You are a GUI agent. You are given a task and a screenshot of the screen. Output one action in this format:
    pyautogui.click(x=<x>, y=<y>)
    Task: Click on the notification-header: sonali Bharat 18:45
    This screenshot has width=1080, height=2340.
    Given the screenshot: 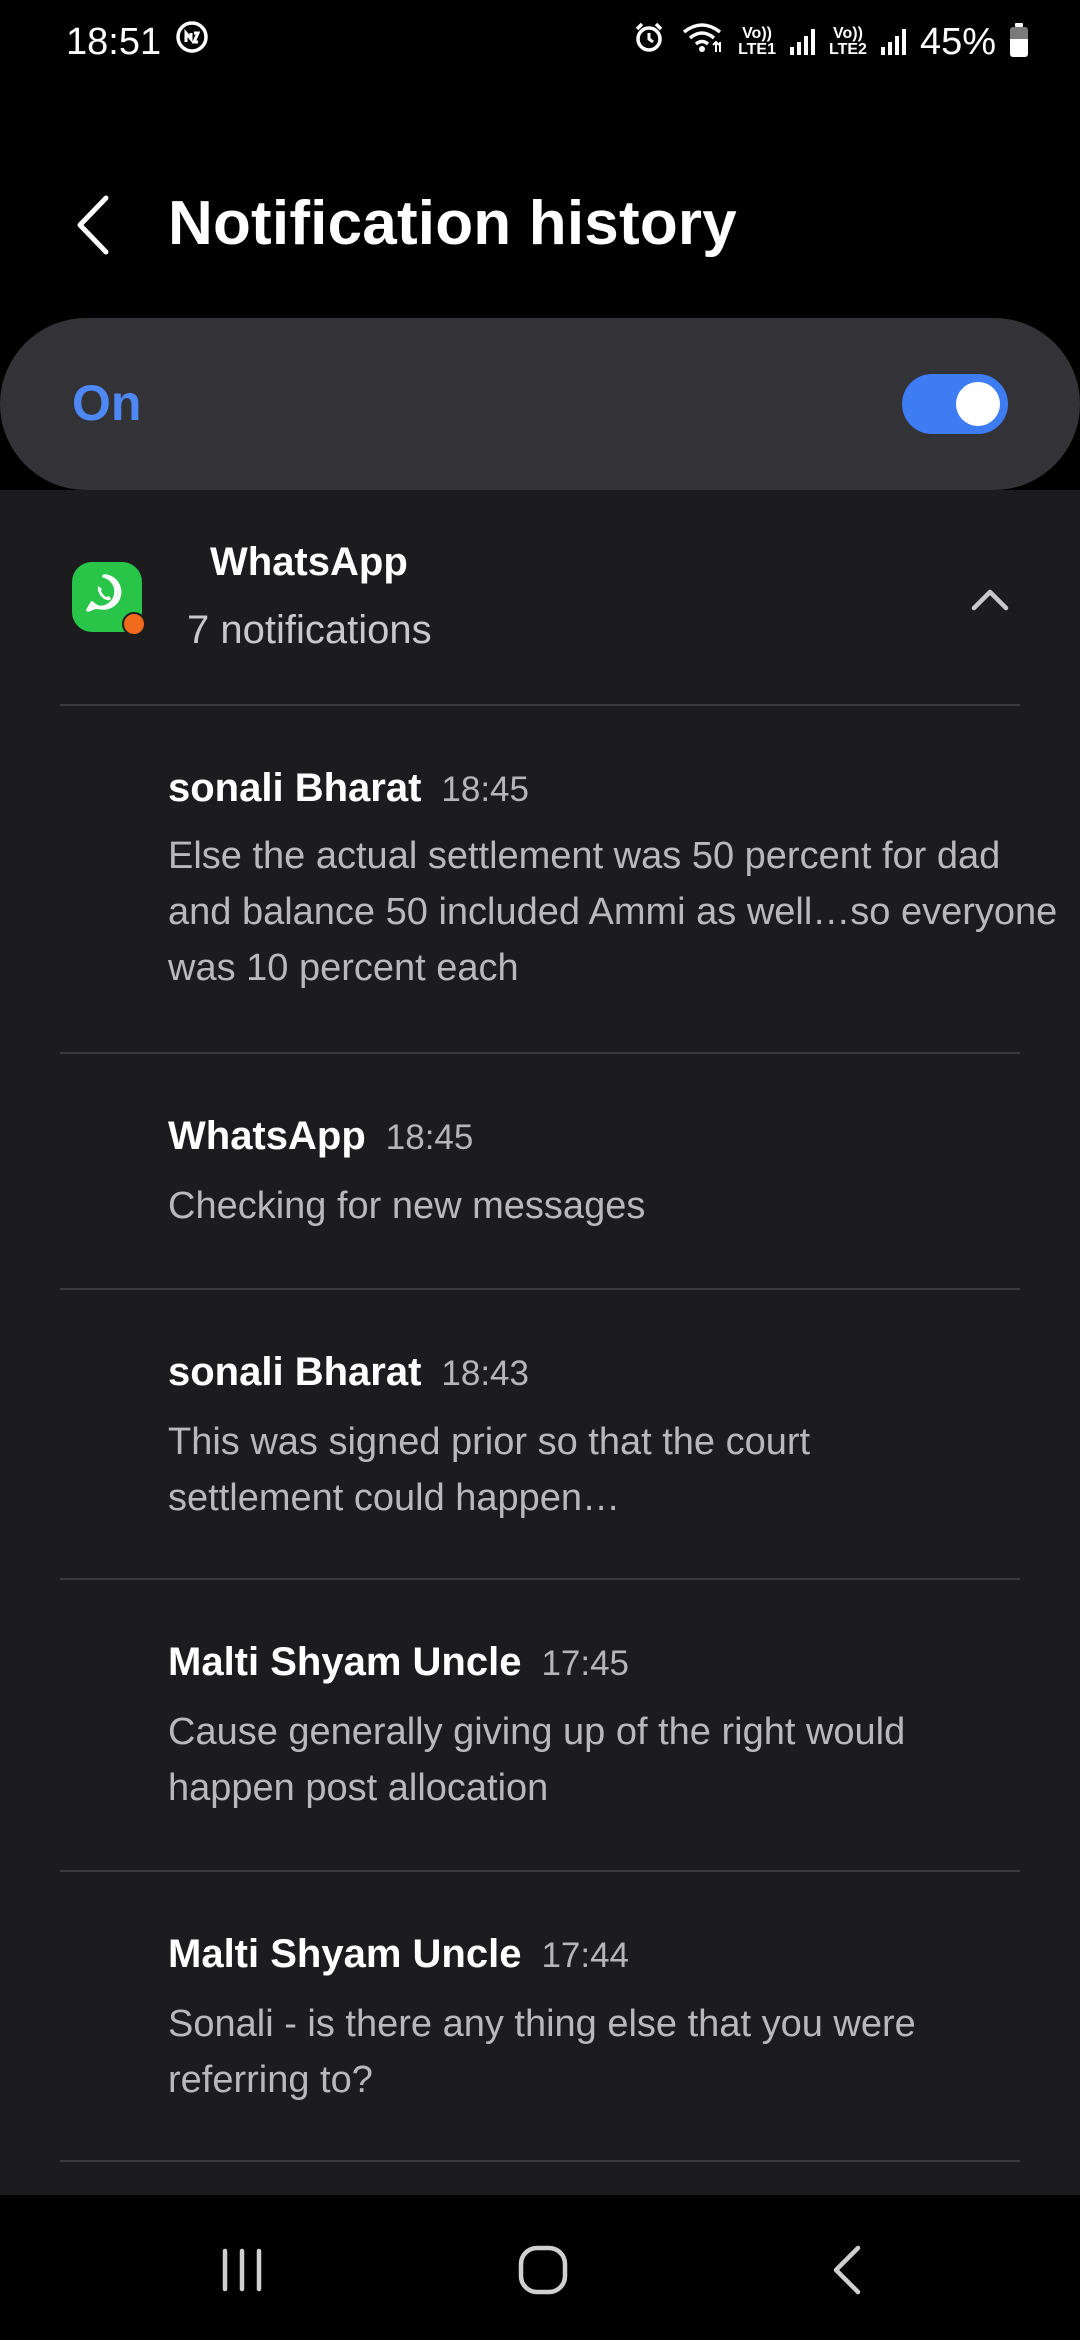 What is the action you would take?
    pyautogui.click(x=348, y=788)
    